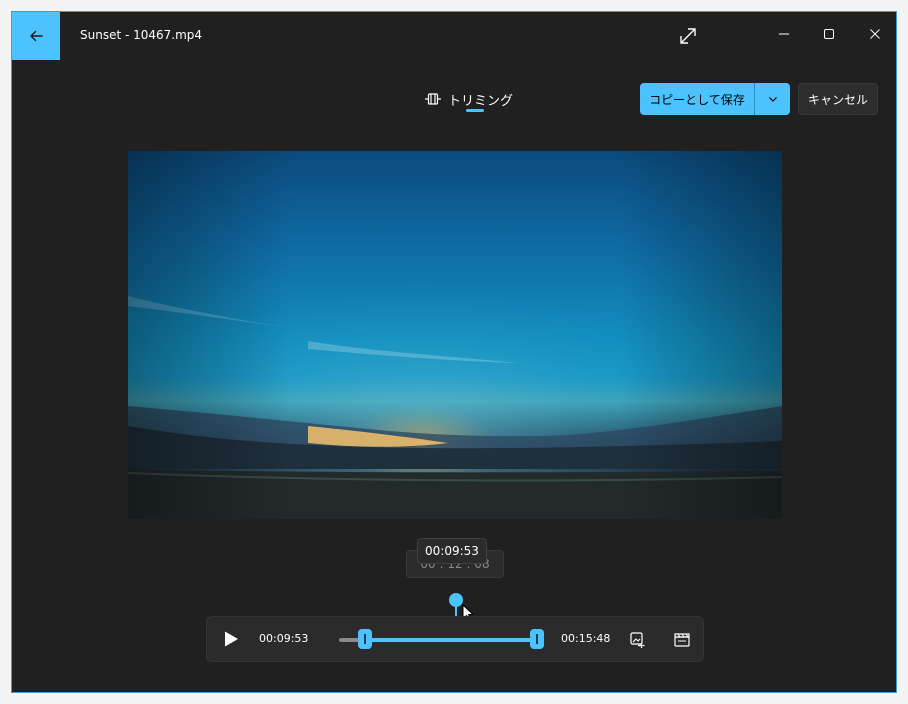 The width and height of the screenshot is (908, 704). What do you see at coordinates (697, 99) in the screenshot?
I see `save-copy-button: コピーとして保存` at bounding box center [697, 99].